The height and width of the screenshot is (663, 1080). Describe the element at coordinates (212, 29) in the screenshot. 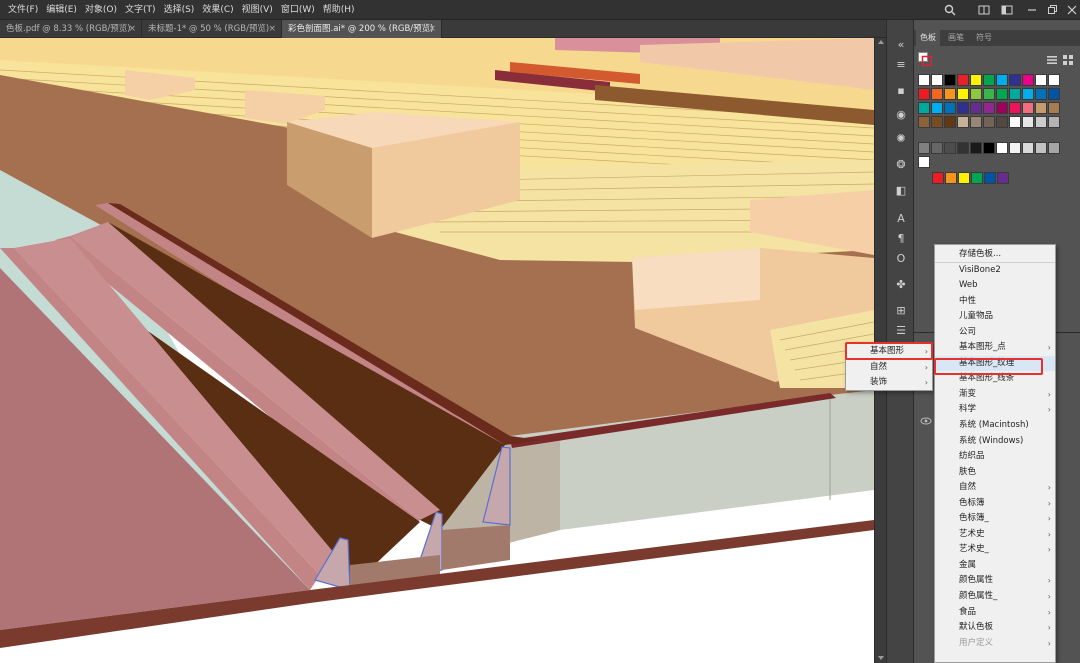

I see `tab-document-2: 未标题-1* @ 50 % (RGB/预览) ×` at that location.